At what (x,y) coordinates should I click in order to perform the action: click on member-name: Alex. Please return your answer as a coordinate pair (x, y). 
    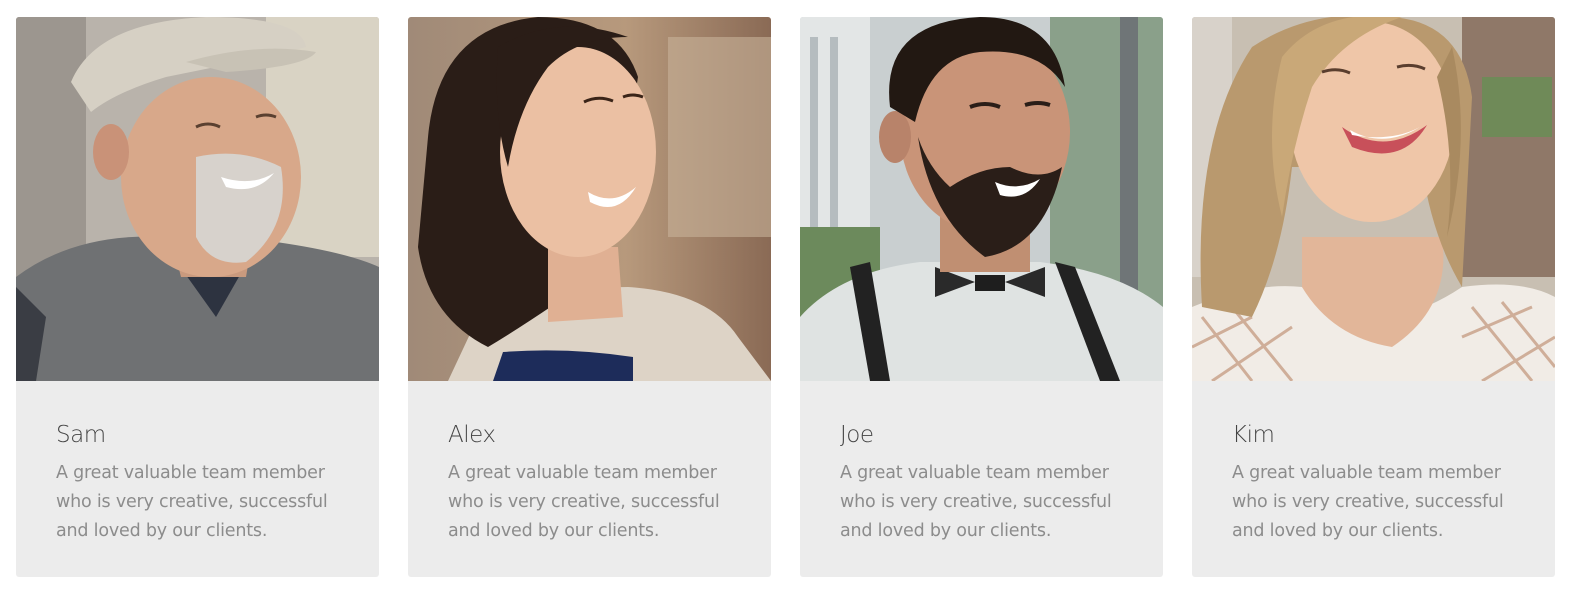
    Looking at the image, I should click on (472, 435).